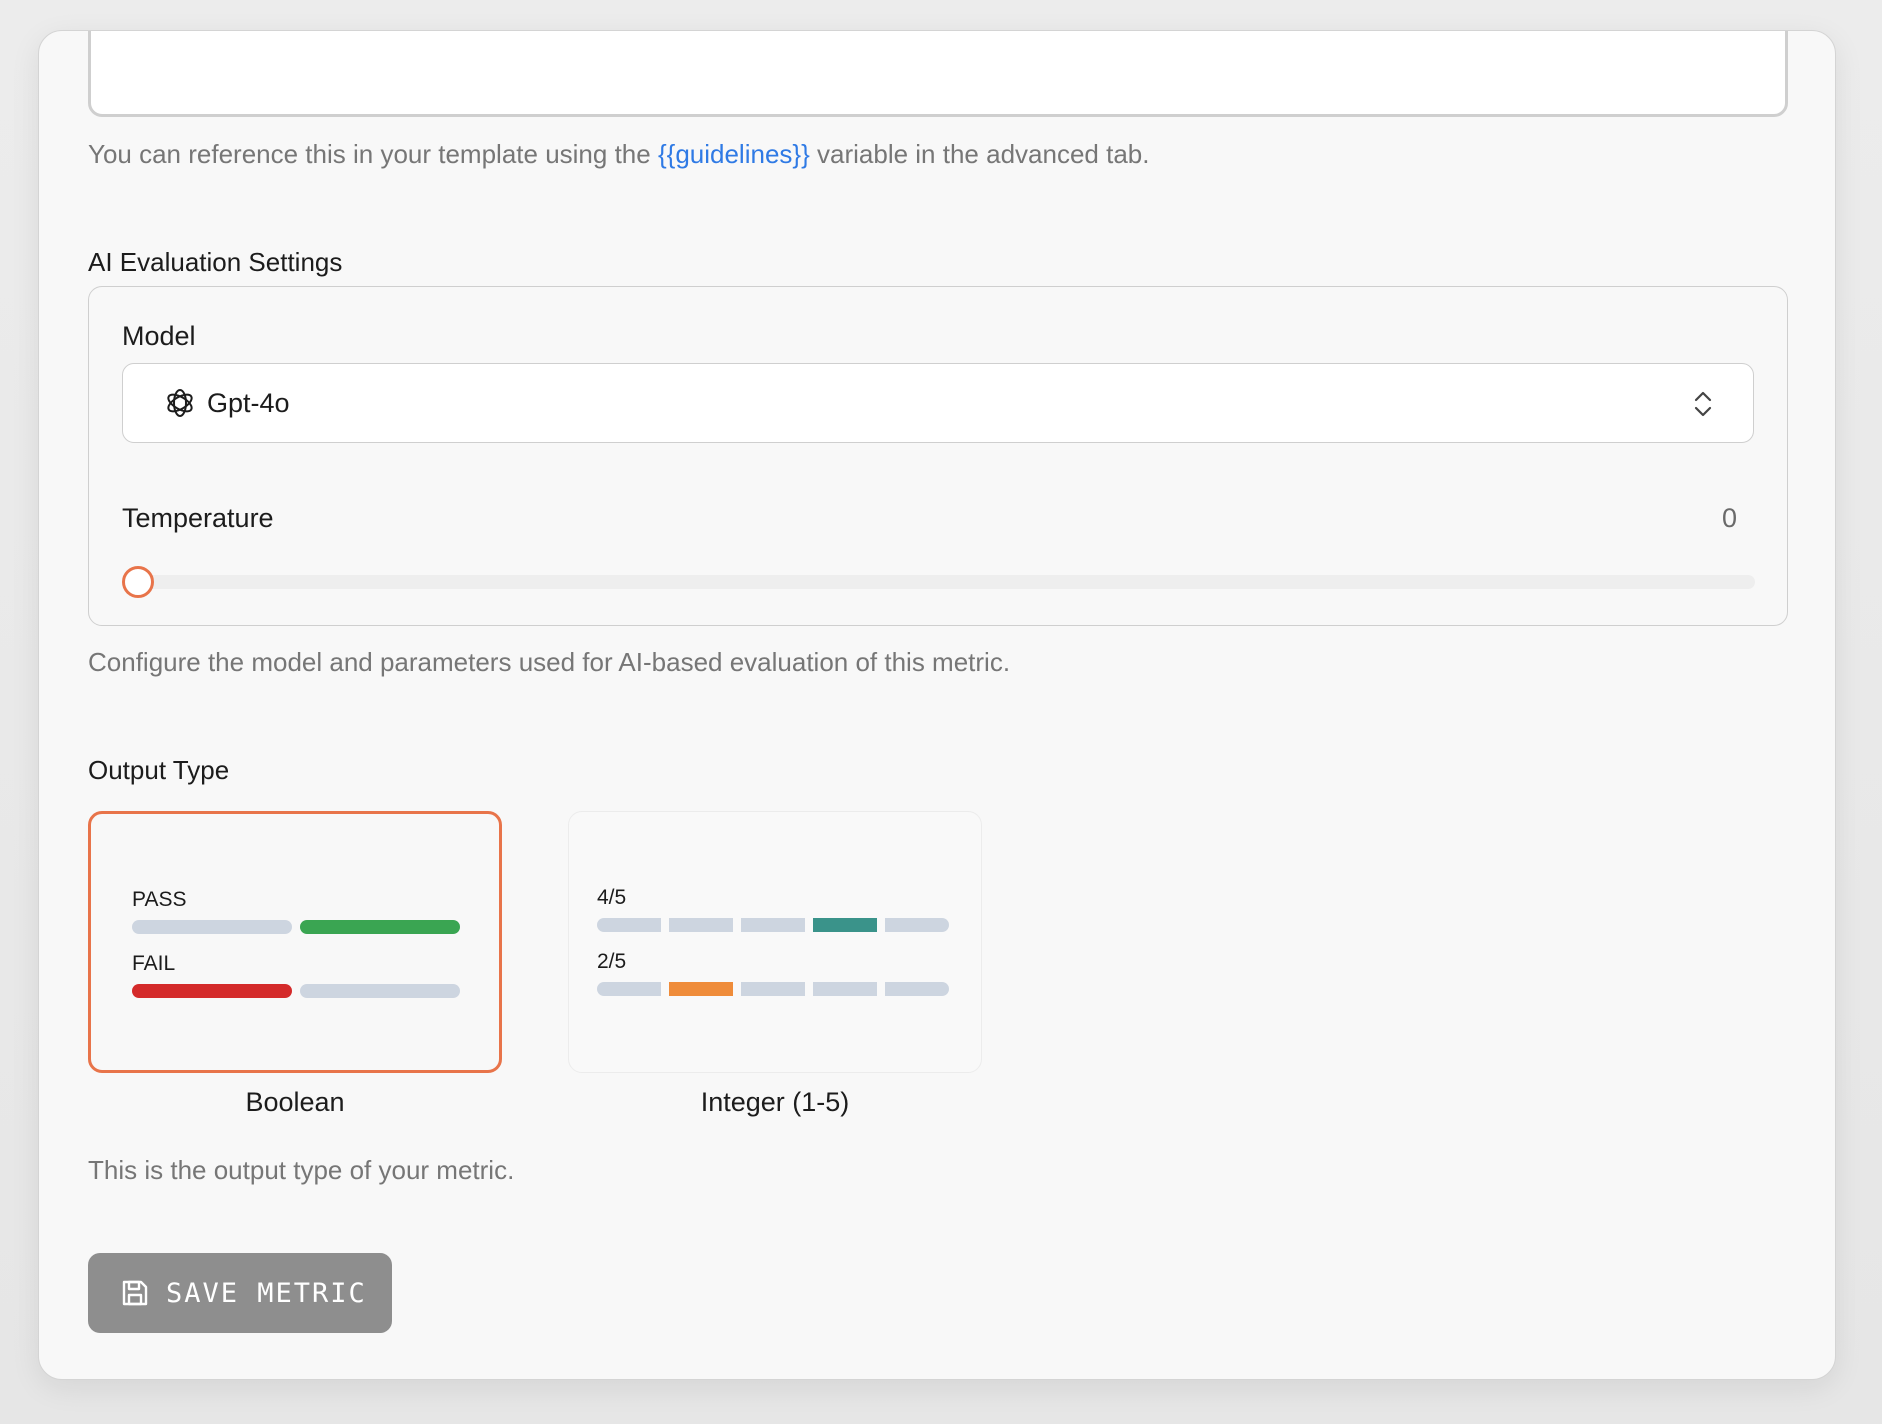 This screenshot has height=1424, width=1882. Describe the element at coordinates (940, 582) in the screenshot. I see `temperature-slider-track` at that location.